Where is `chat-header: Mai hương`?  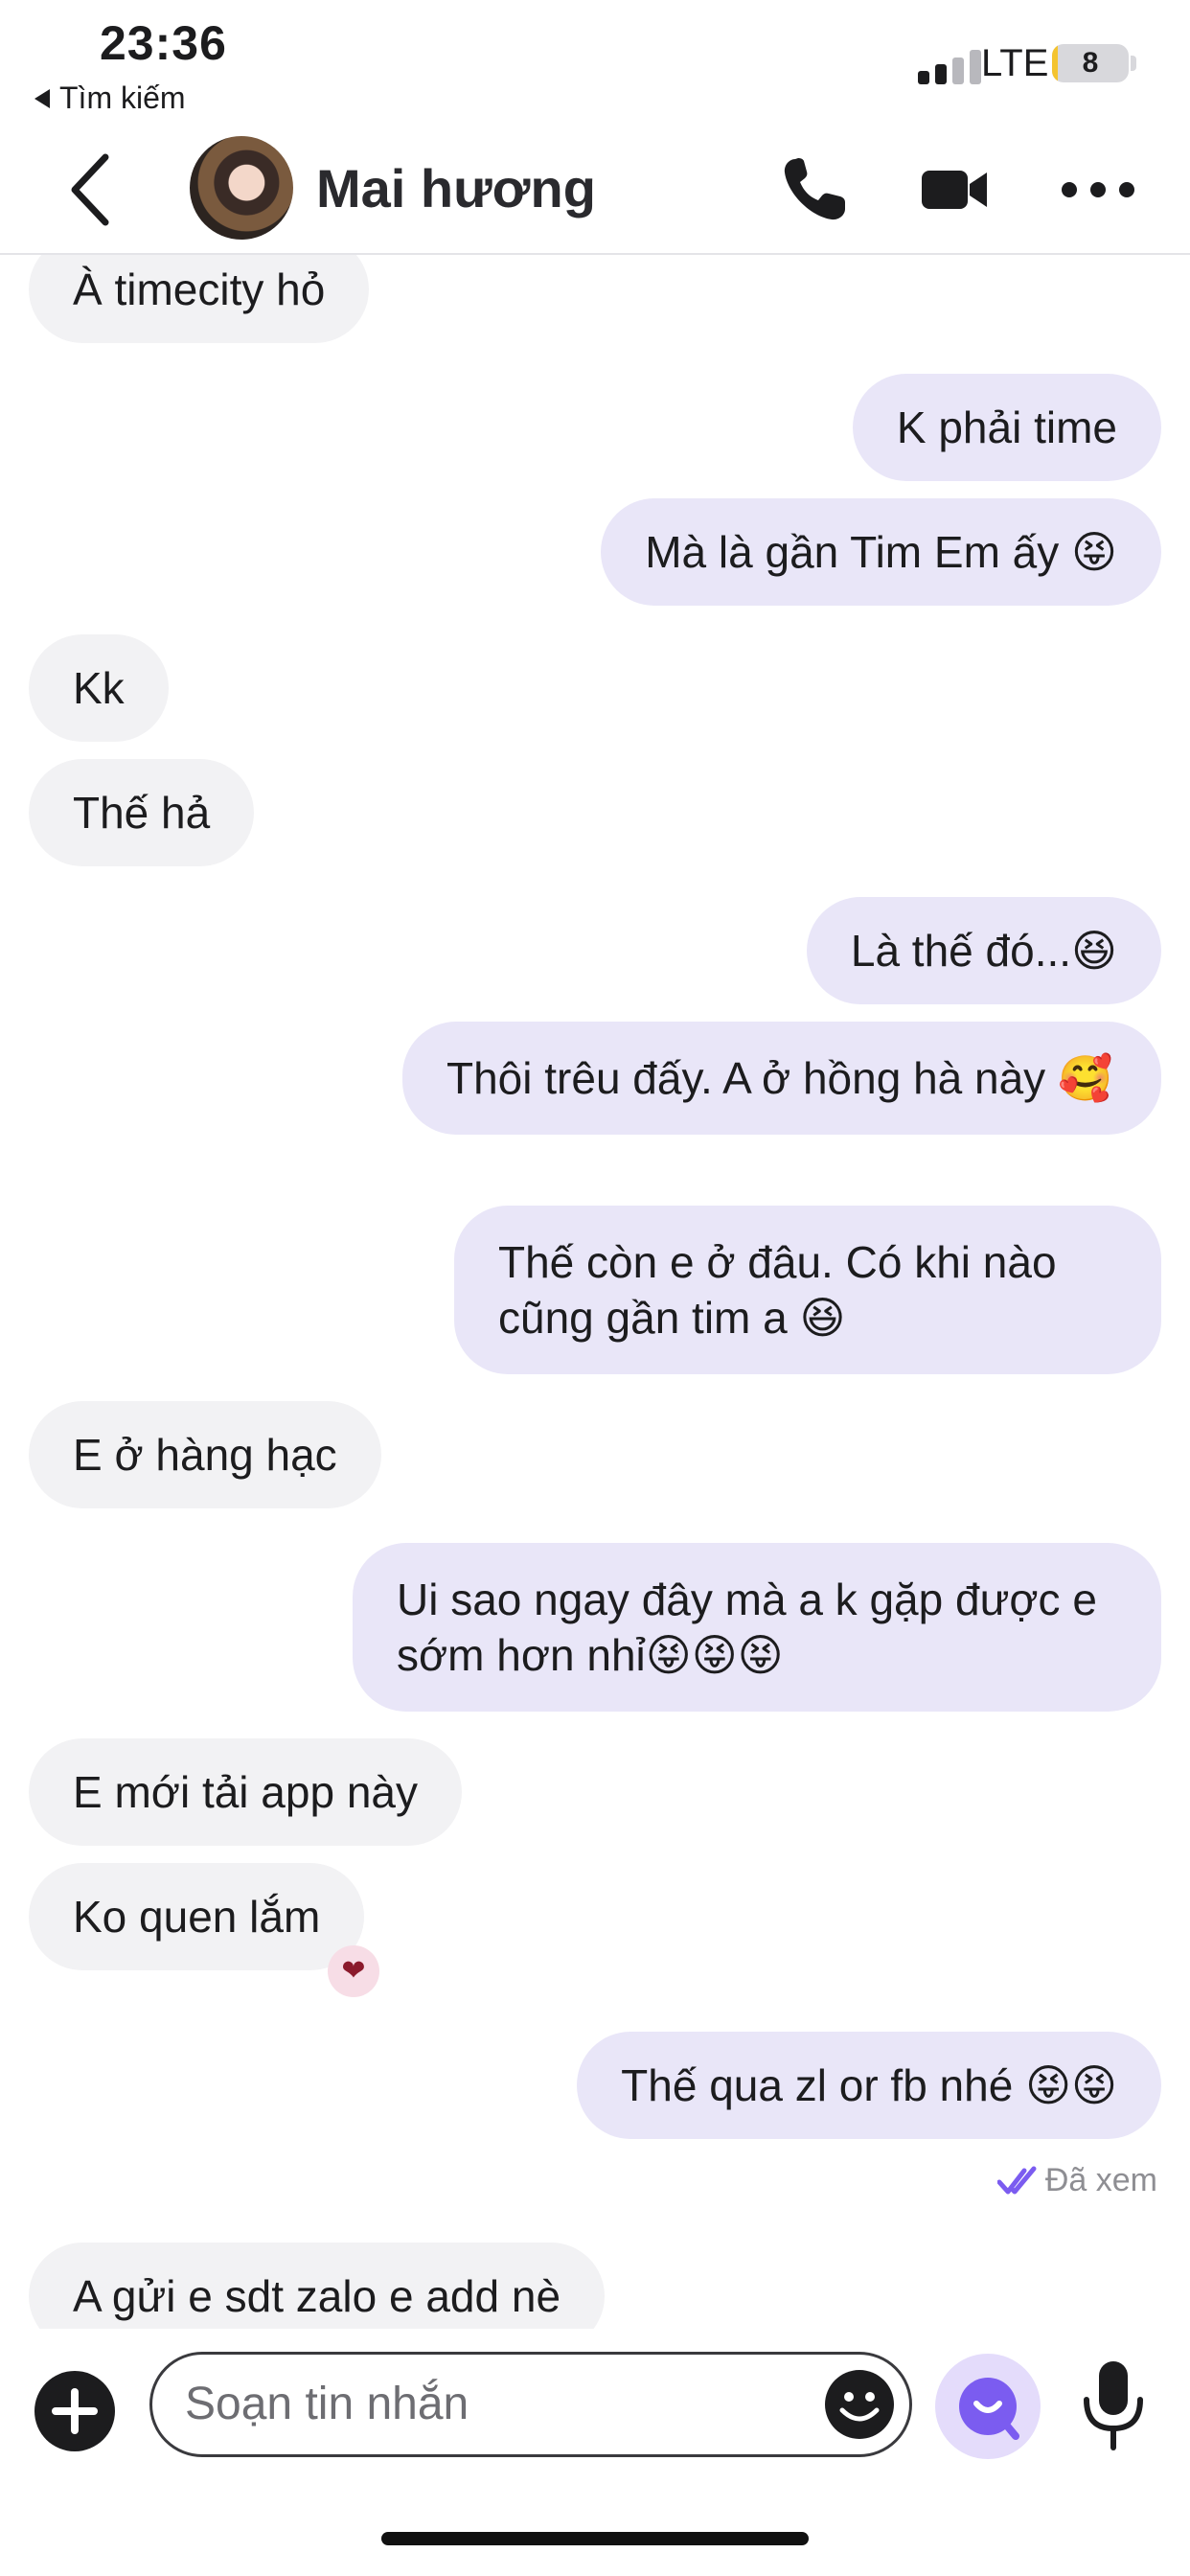
chat-header: Mai hương is located at coordinates (595, 189).